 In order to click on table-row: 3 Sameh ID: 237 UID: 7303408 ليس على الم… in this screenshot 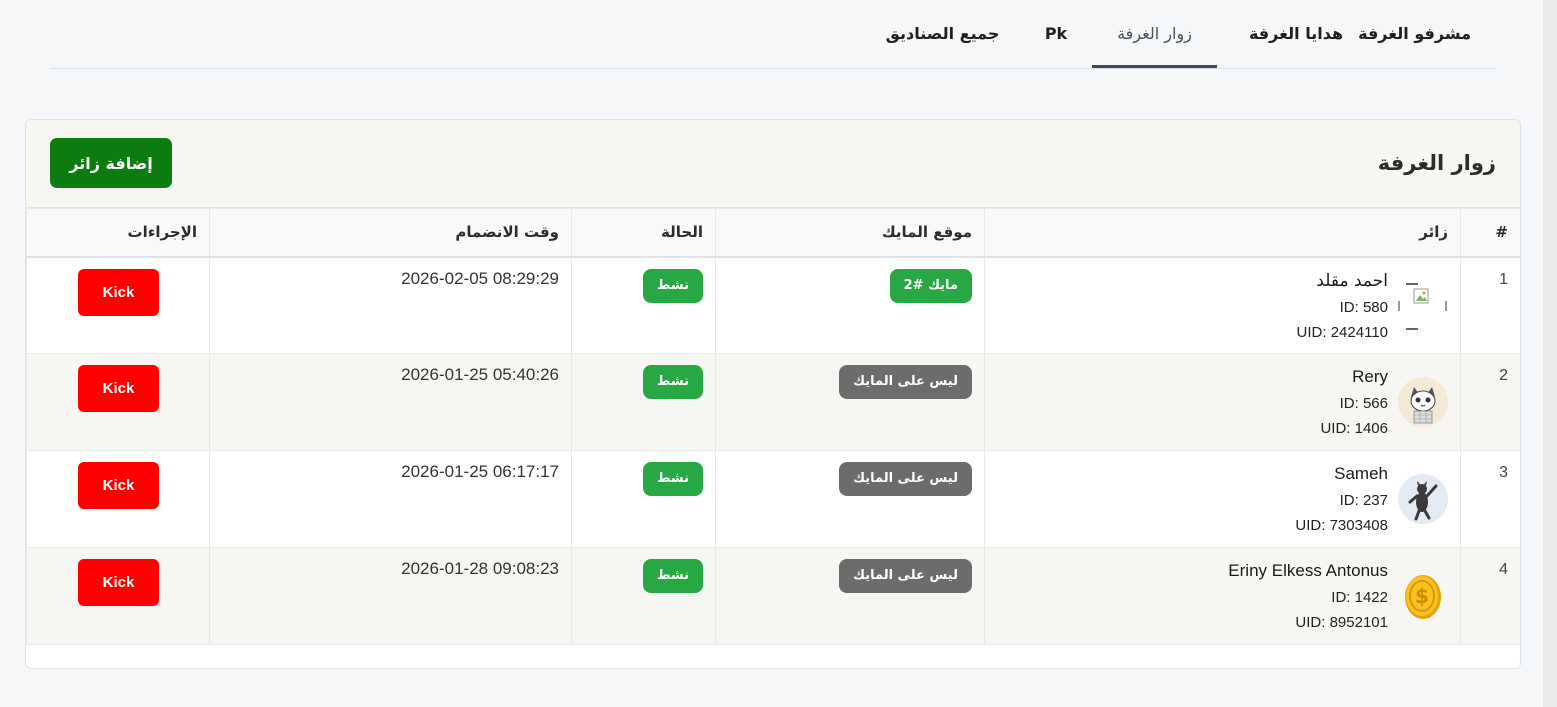, I will do `click(773, 499)`.